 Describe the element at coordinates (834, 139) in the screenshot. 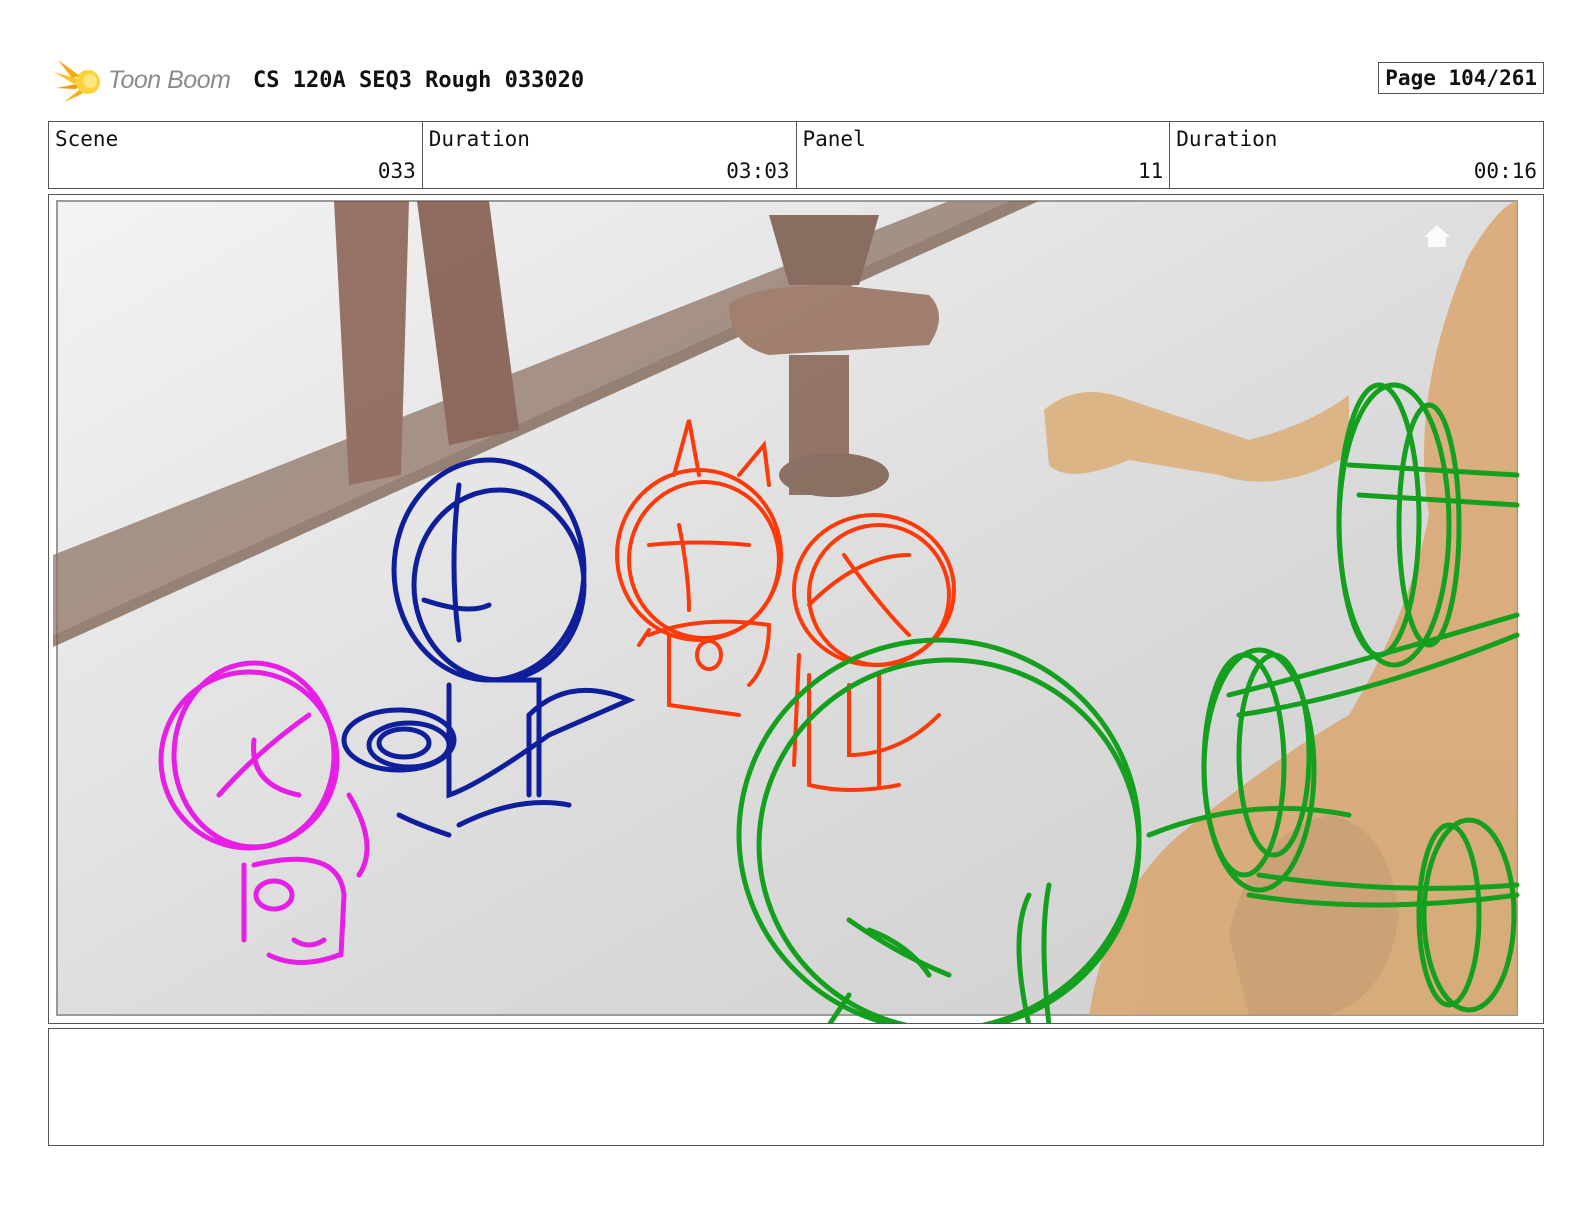

I see `panel-label: Panel` at that location.